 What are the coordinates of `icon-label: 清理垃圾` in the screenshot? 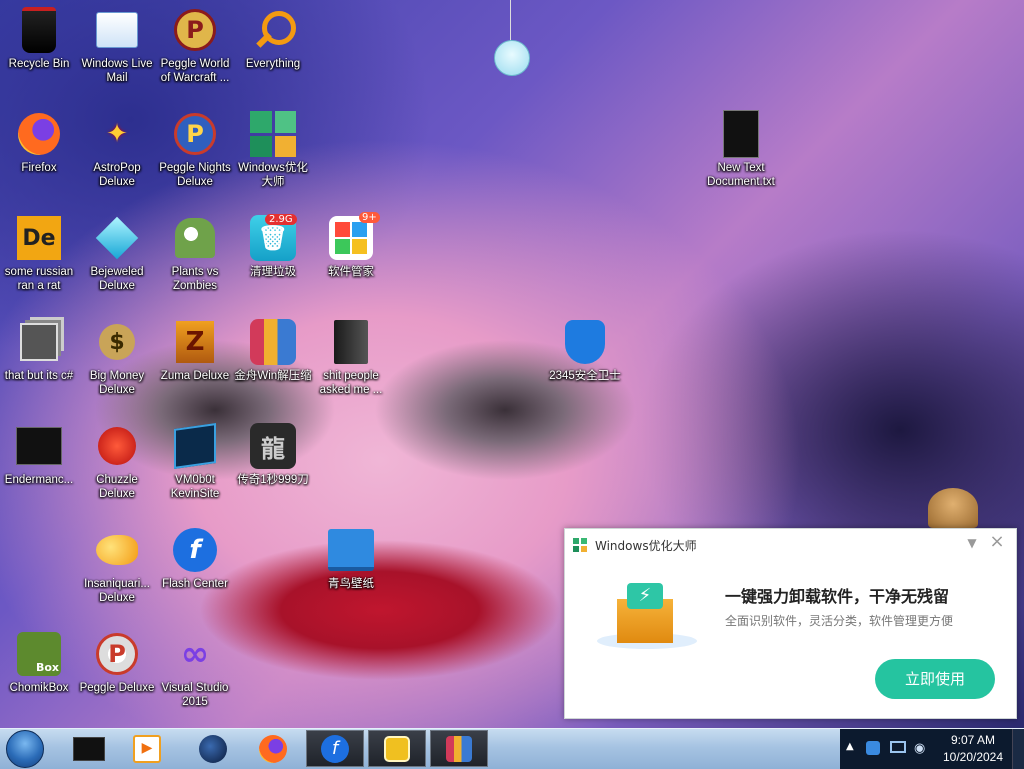 It's located at (273, 272).